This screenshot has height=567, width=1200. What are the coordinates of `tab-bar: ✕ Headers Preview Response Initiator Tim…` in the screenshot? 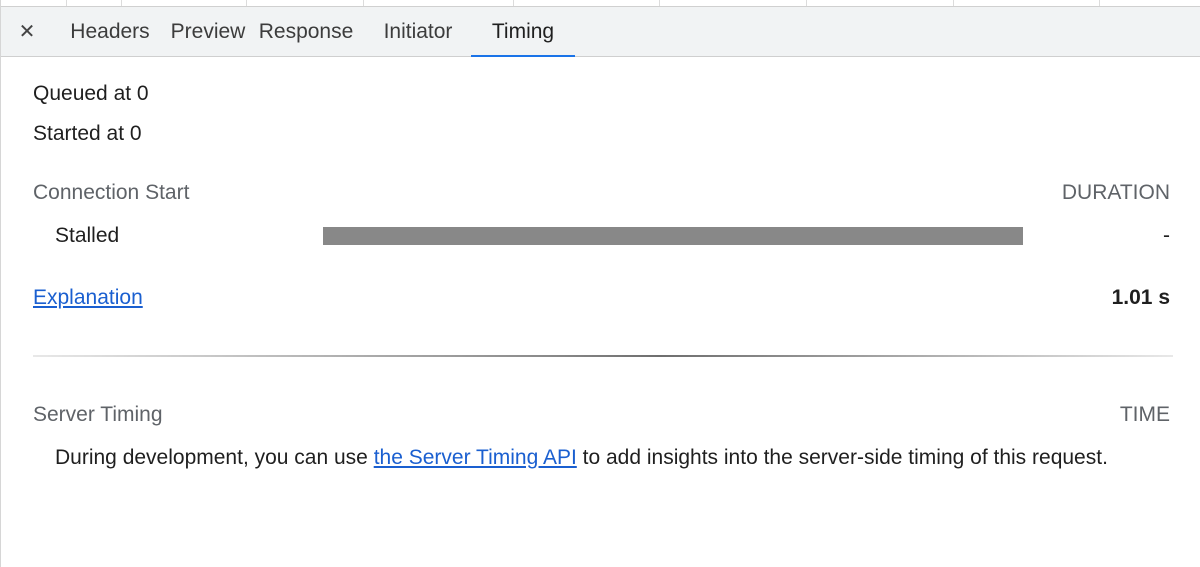 It's located at (600, 32).